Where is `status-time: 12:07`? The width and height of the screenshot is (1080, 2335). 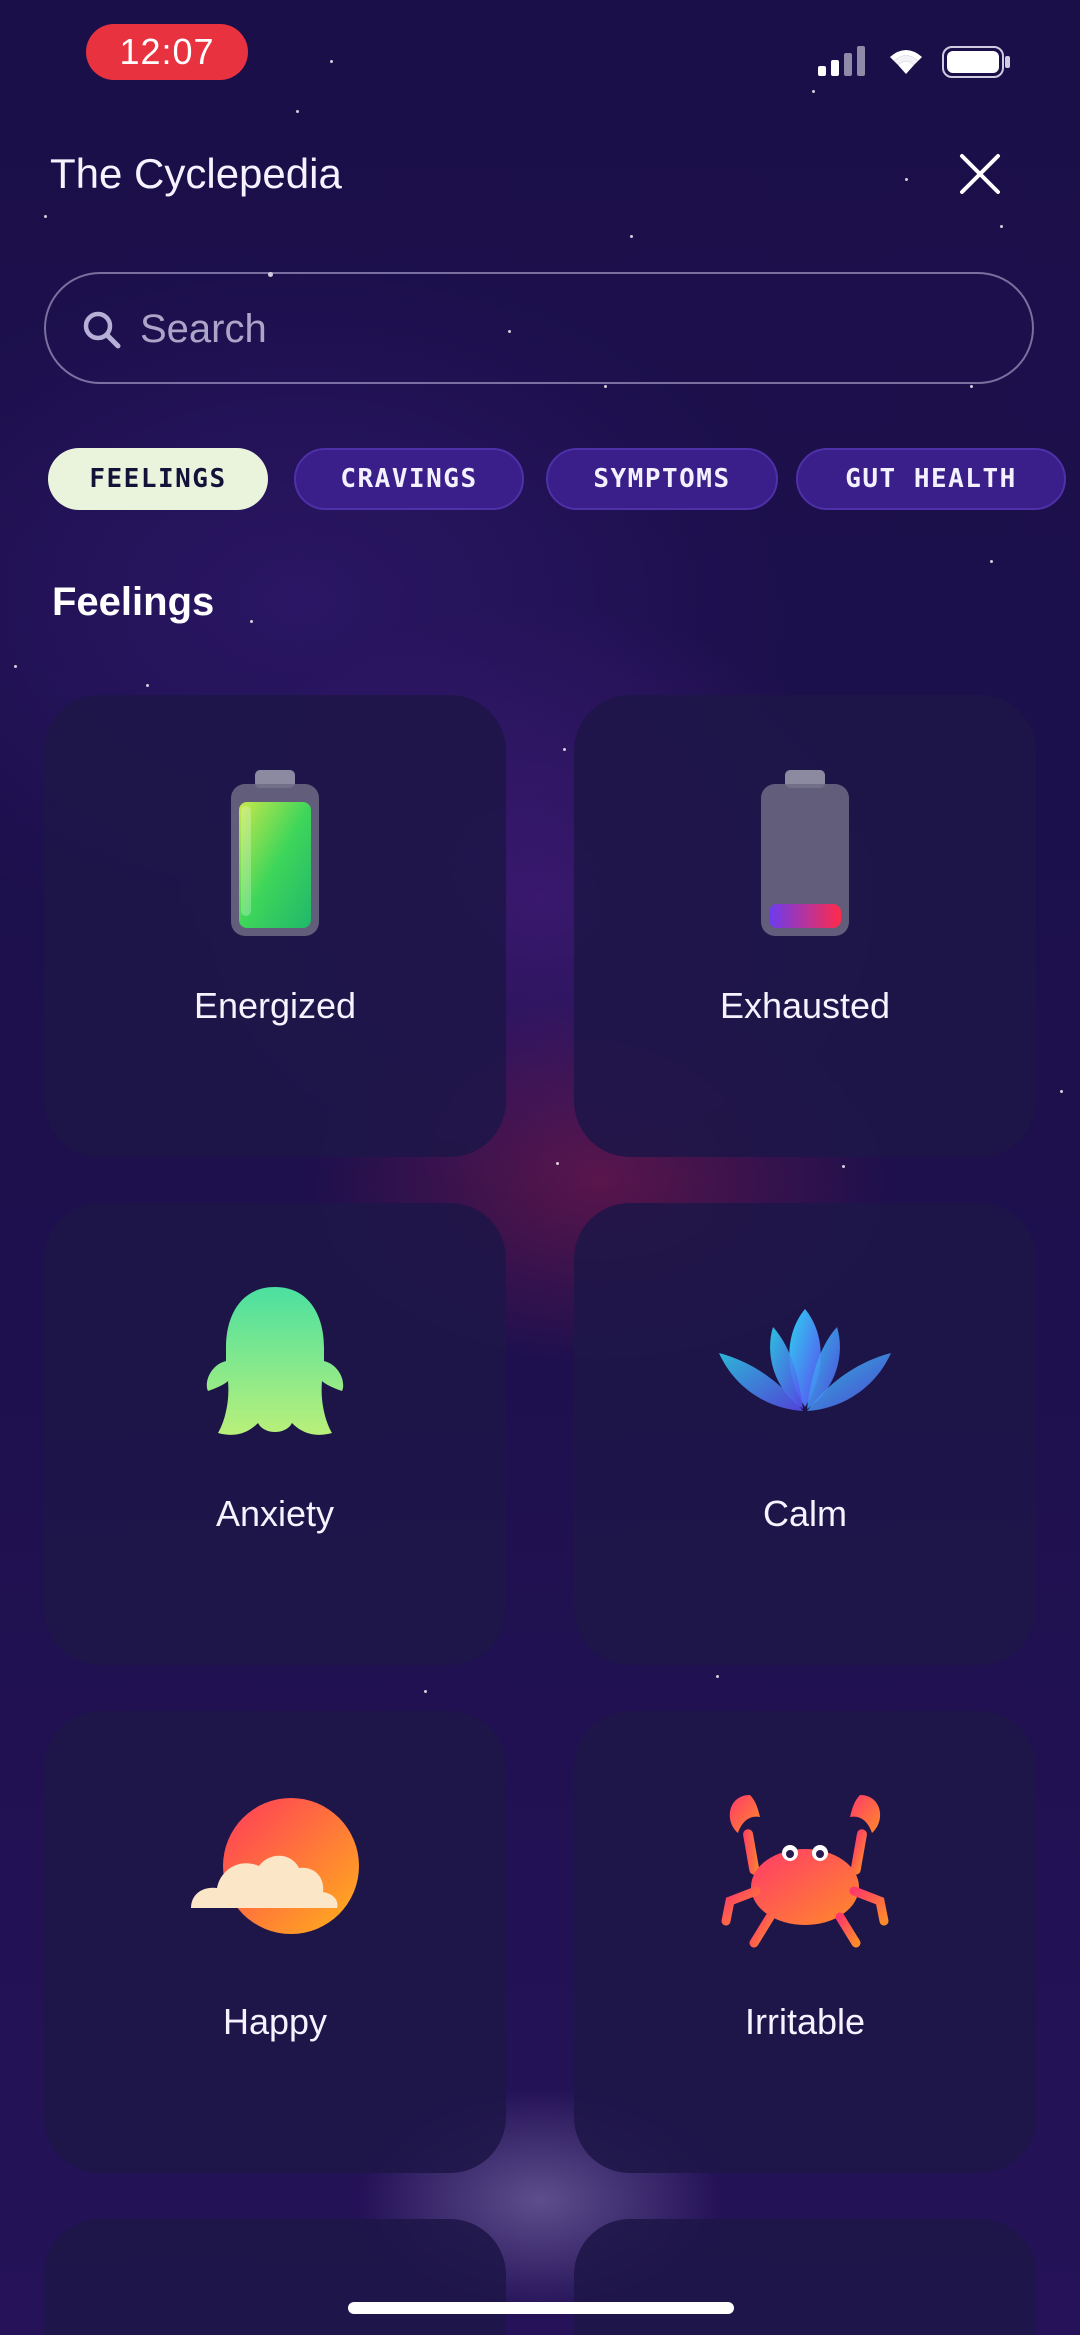 status-time: 12:07 is located at coordinates (167, 52).